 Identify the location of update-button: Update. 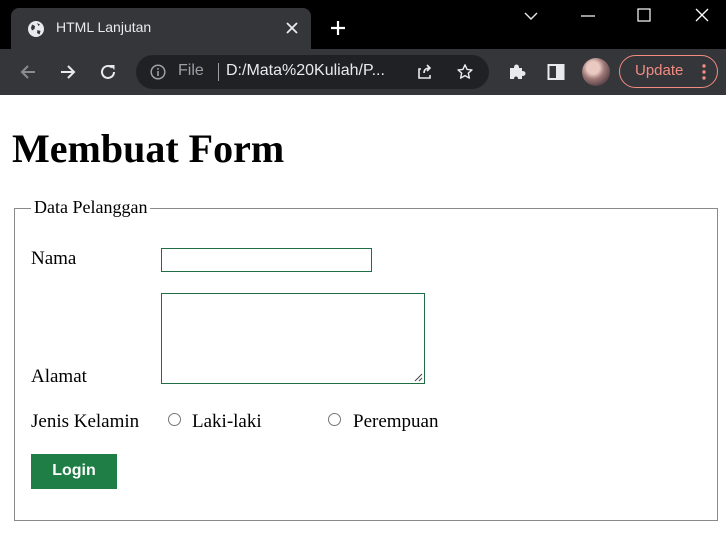
(668, 71).